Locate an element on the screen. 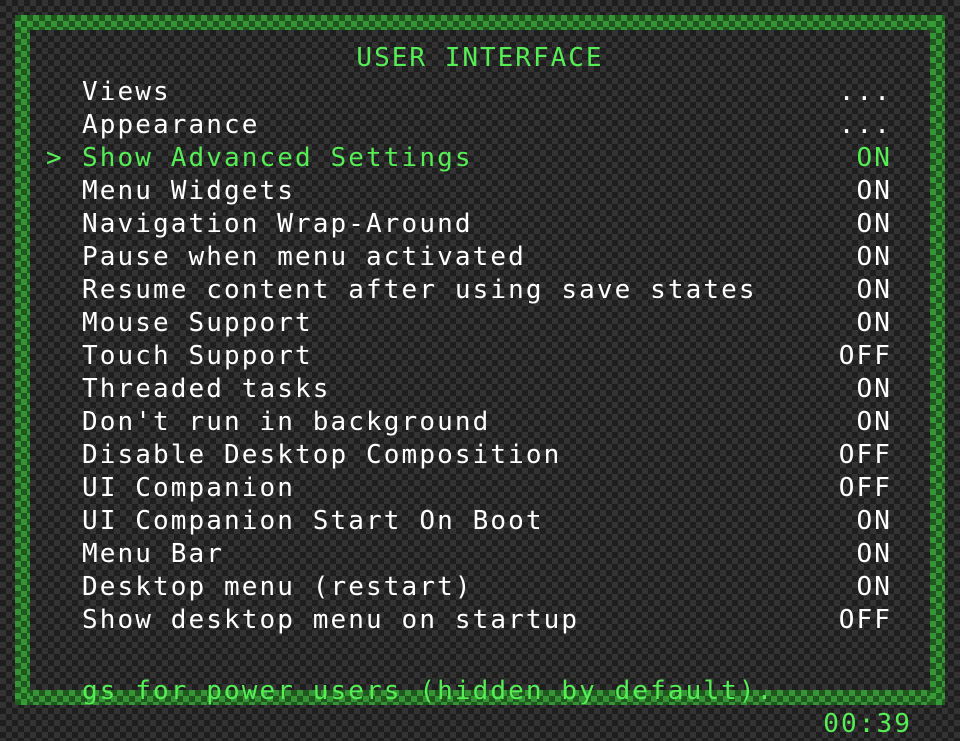 Image resolution: width=960 pixels, height=741 pixels. menu-item-label: Show desktop menu on startup is located at coordinates (331, 620).